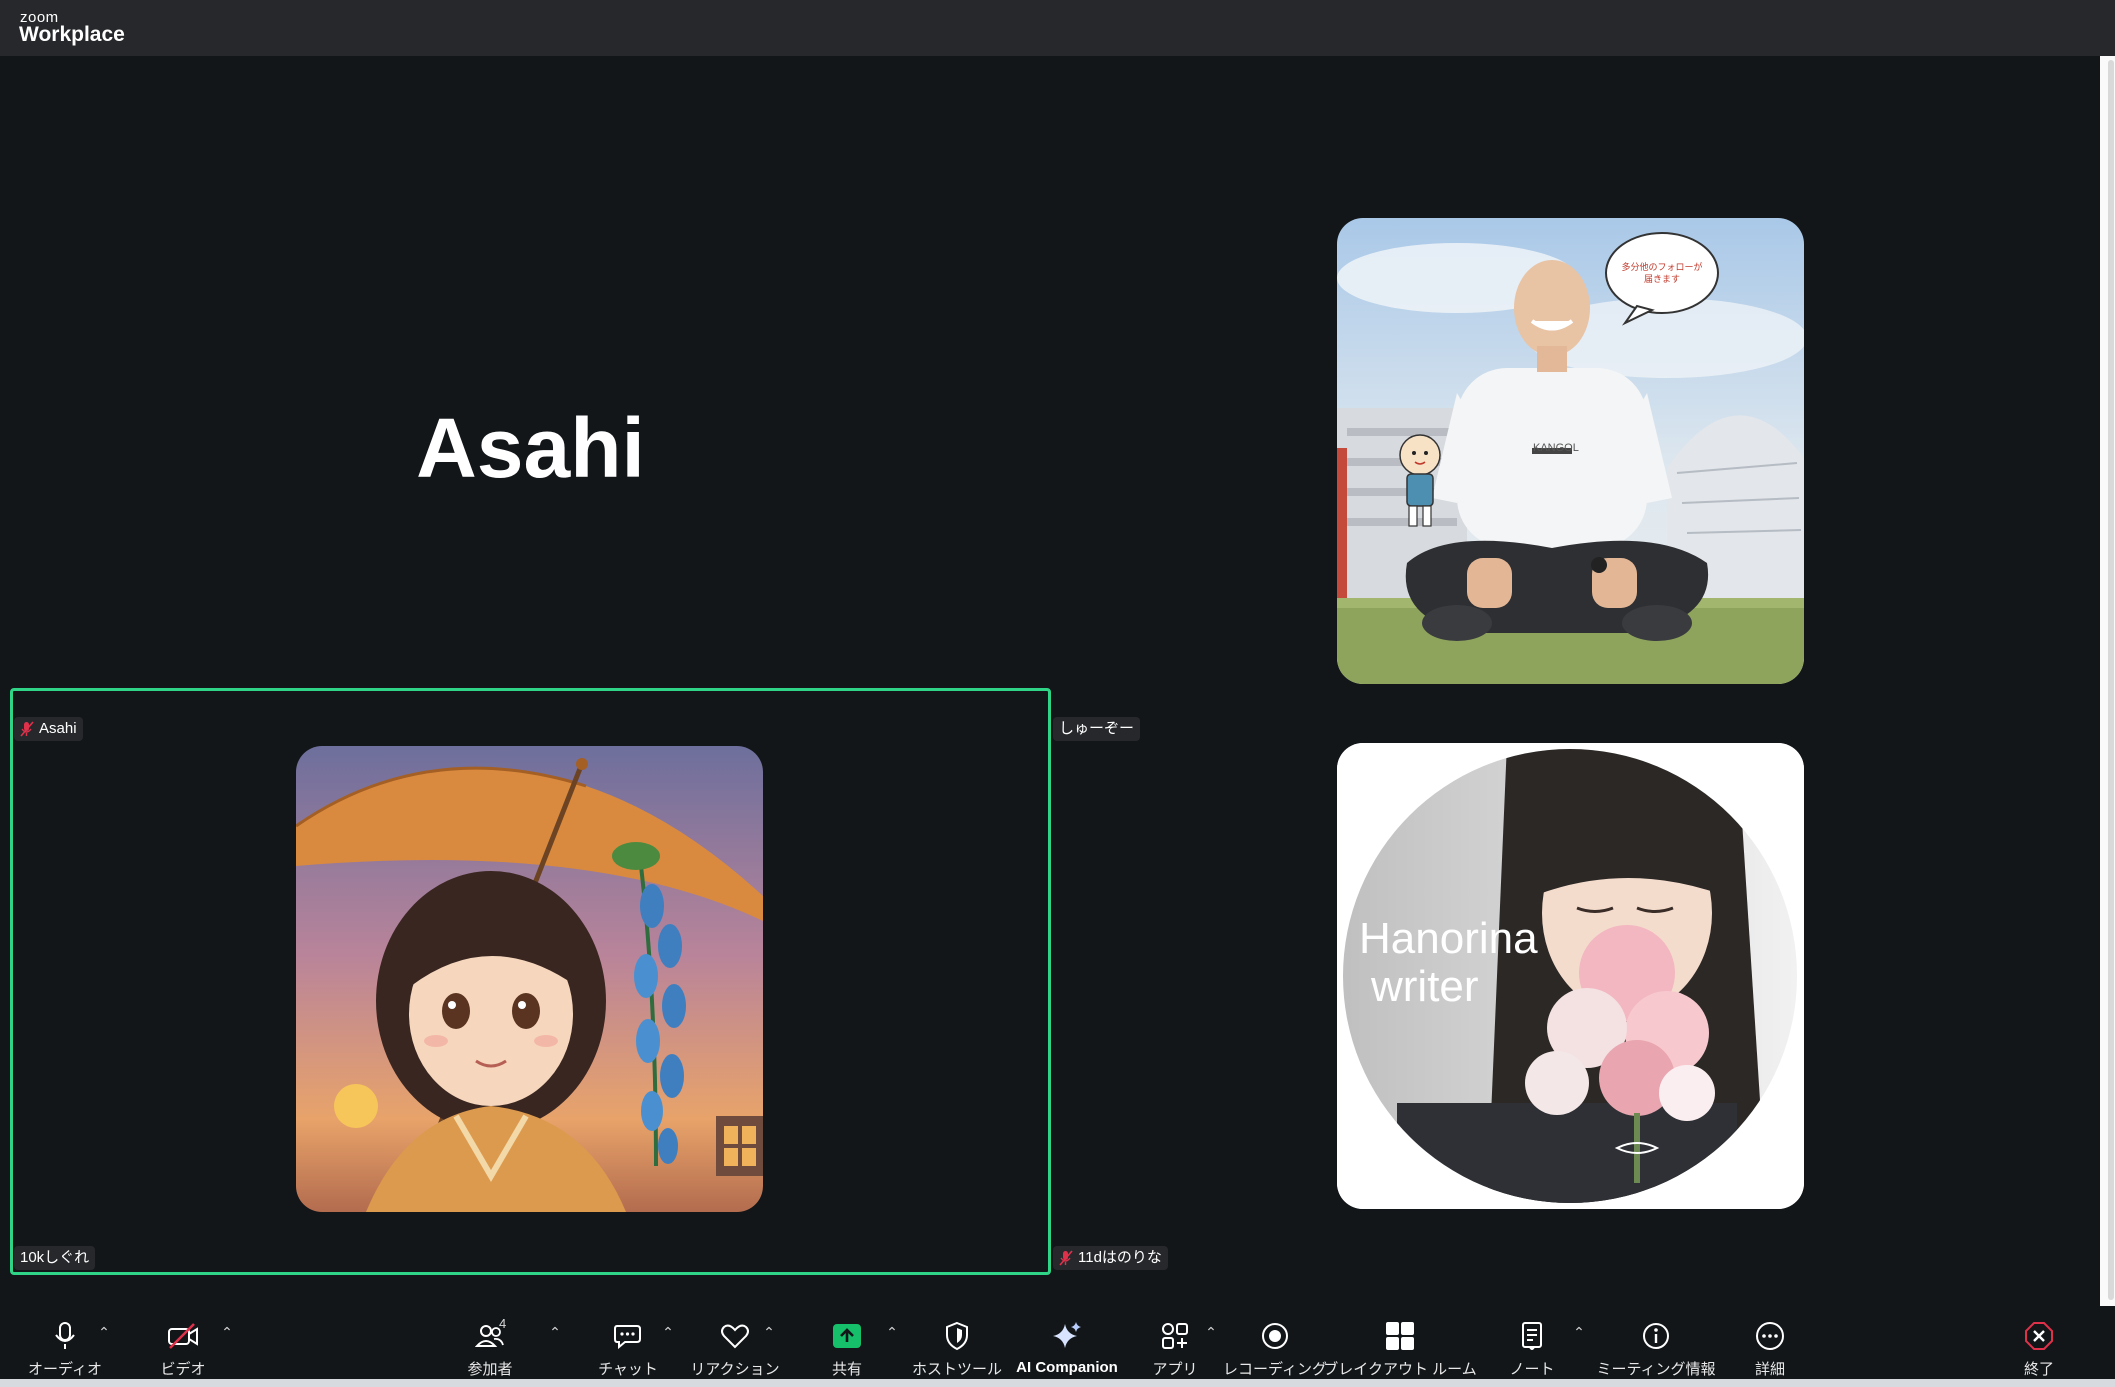 The image size is (2115, 1387). Describe the element at coordinates (1532, 1369) in the screenshot. I see `notes-label: ノート` at that location.